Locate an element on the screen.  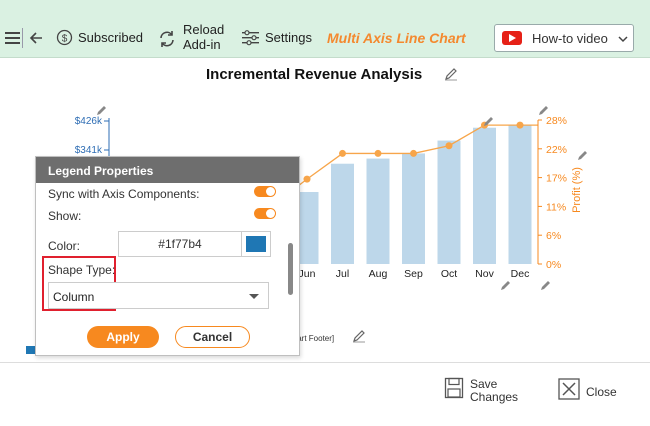
save-changes-label: Save Changes is located at coordinates (494, 390).